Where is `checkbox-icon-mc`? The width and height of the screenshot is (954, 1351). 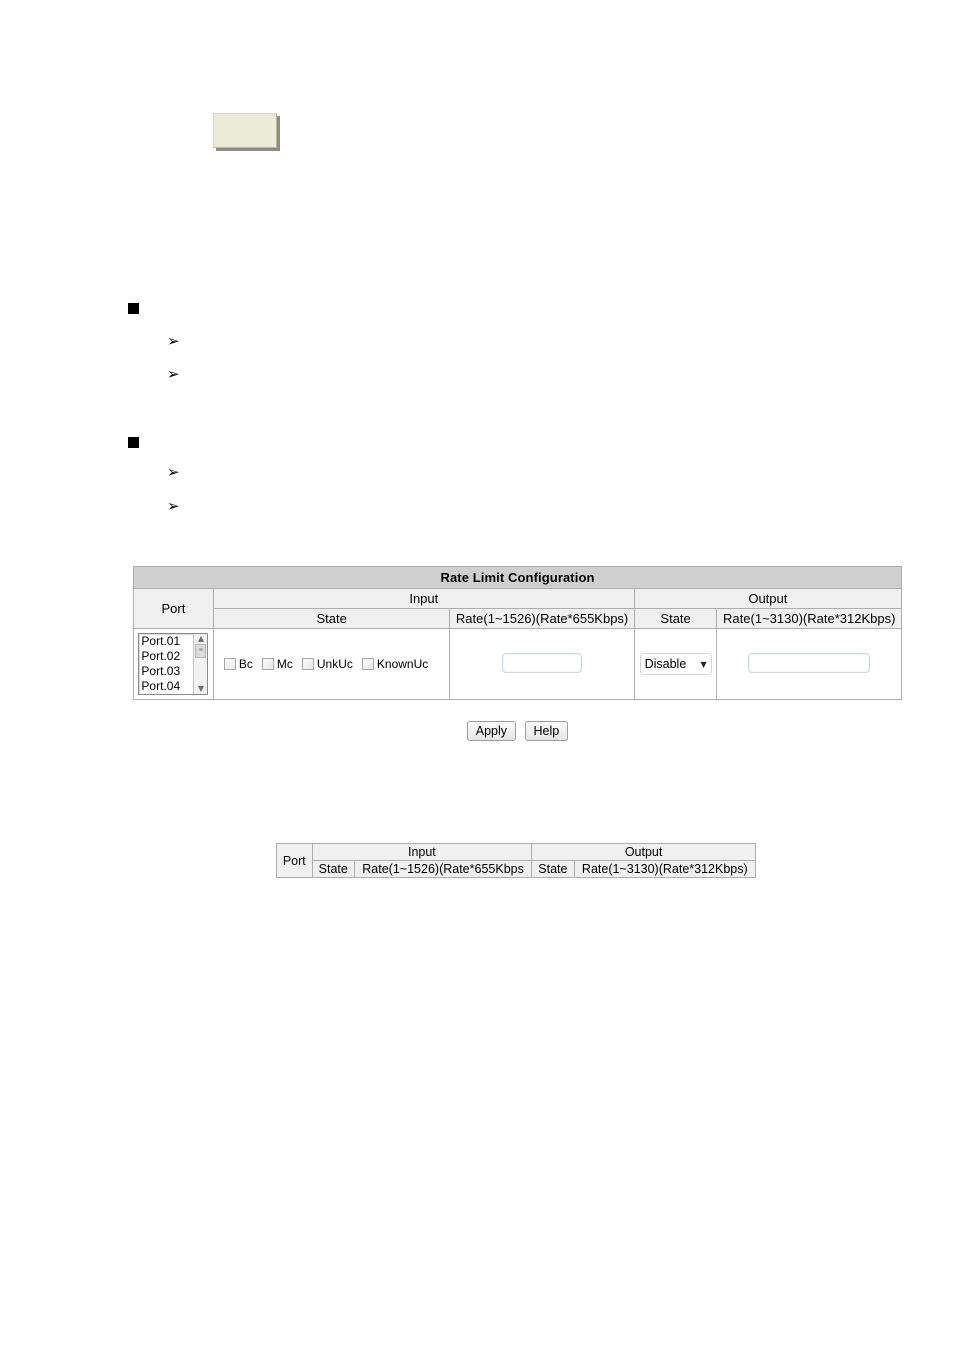 checkbox-icon-mc is located at coordinates (267, 664).